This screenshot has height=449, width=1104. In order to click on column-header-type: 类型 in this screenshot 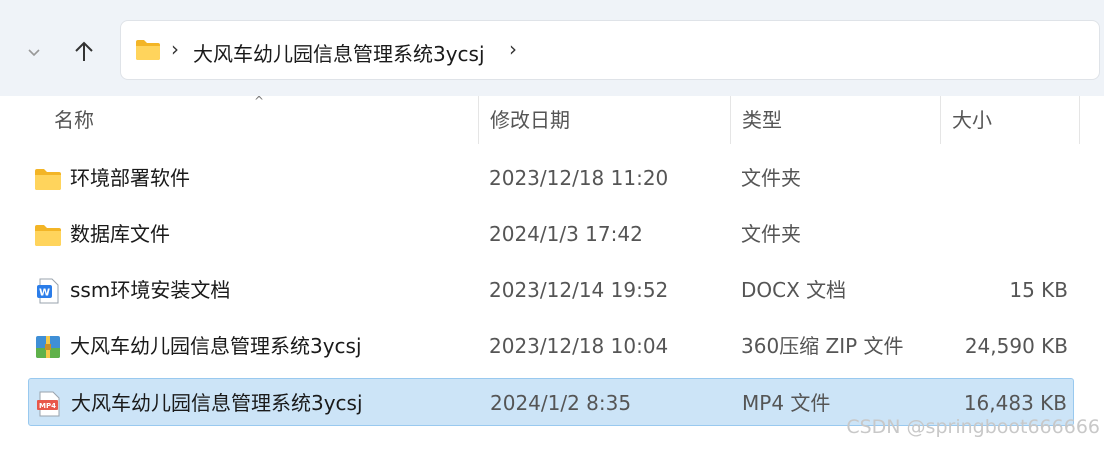, I will do `click(835, 120)`.